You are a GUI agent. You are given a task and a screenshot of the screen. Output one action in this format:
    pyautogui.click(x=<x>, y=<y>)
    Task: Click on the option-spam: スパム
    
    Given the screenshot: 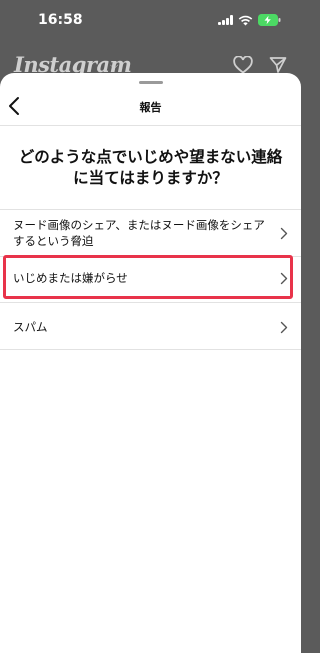 What is the action you would take?
    pyautogui.click(x=150, y=326)
    